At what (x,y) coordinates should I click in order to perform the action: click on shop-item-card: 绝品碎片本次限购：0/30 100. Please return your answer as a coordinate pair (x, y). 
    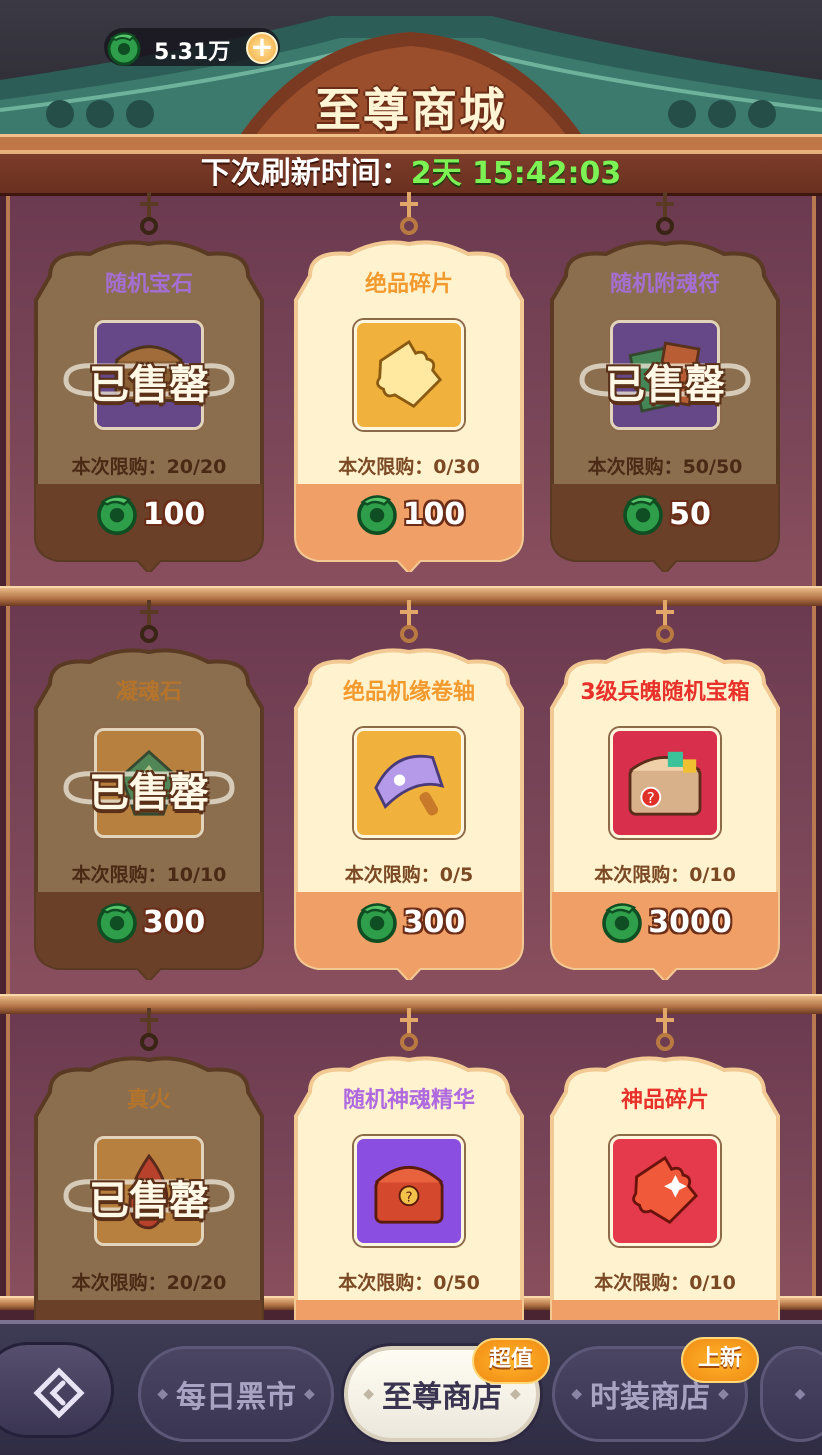
    Looking at the image, I should click on (409, 382).